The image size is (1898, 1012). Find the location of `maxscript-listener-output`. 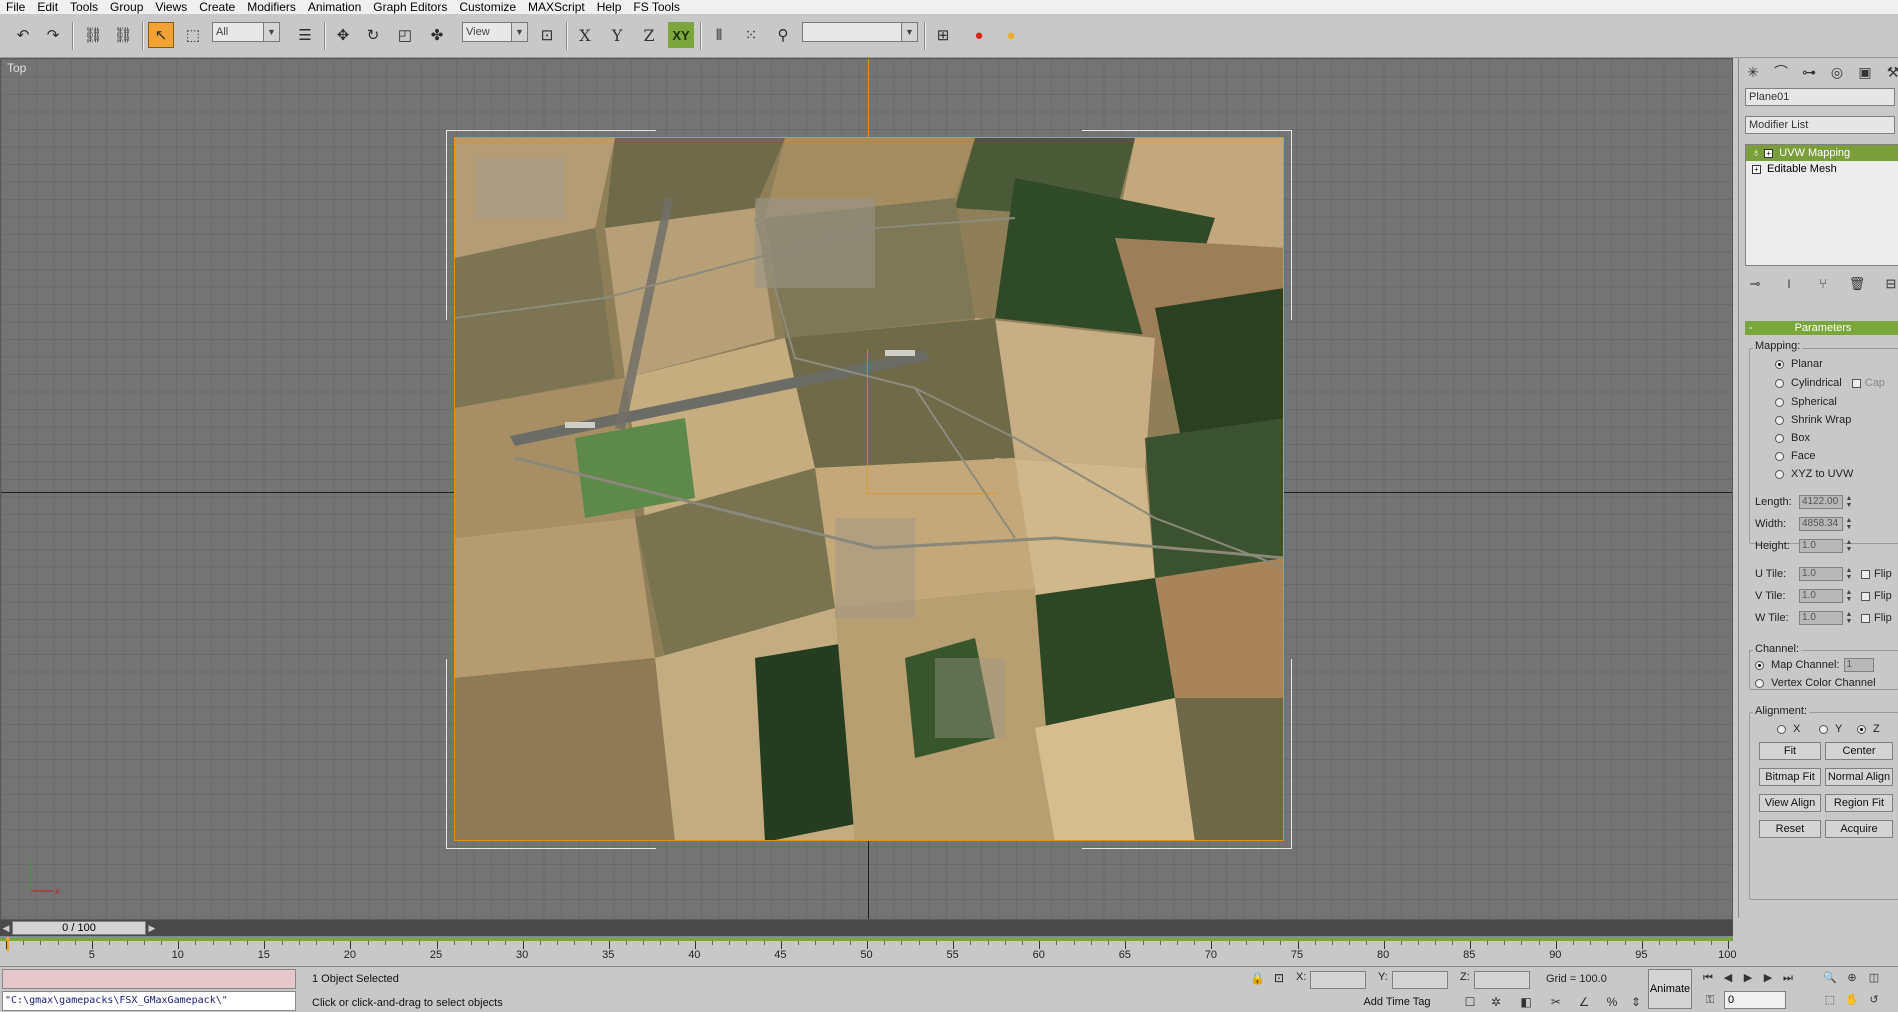

maxscript-listener-output is located at coordinates (149, 979).